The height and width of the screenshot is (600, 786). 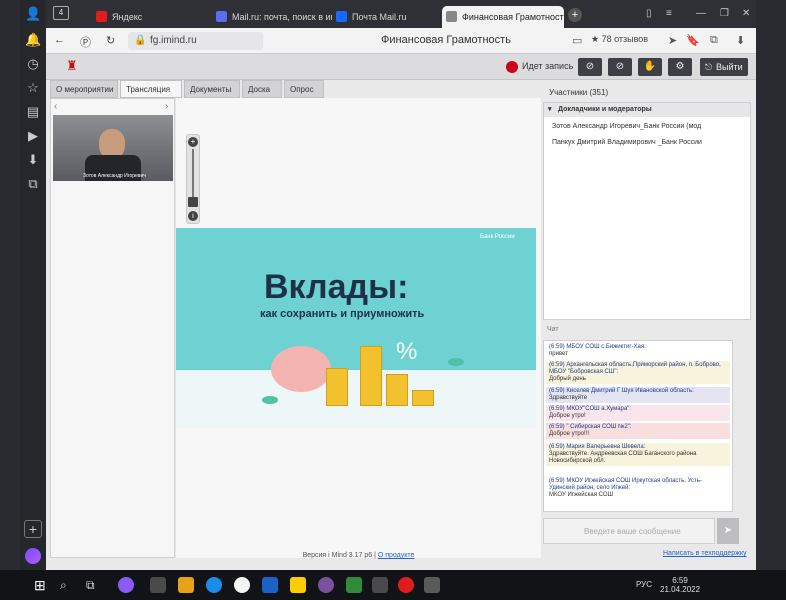 I want to click on globe-icon, so click(x=451, y=16).